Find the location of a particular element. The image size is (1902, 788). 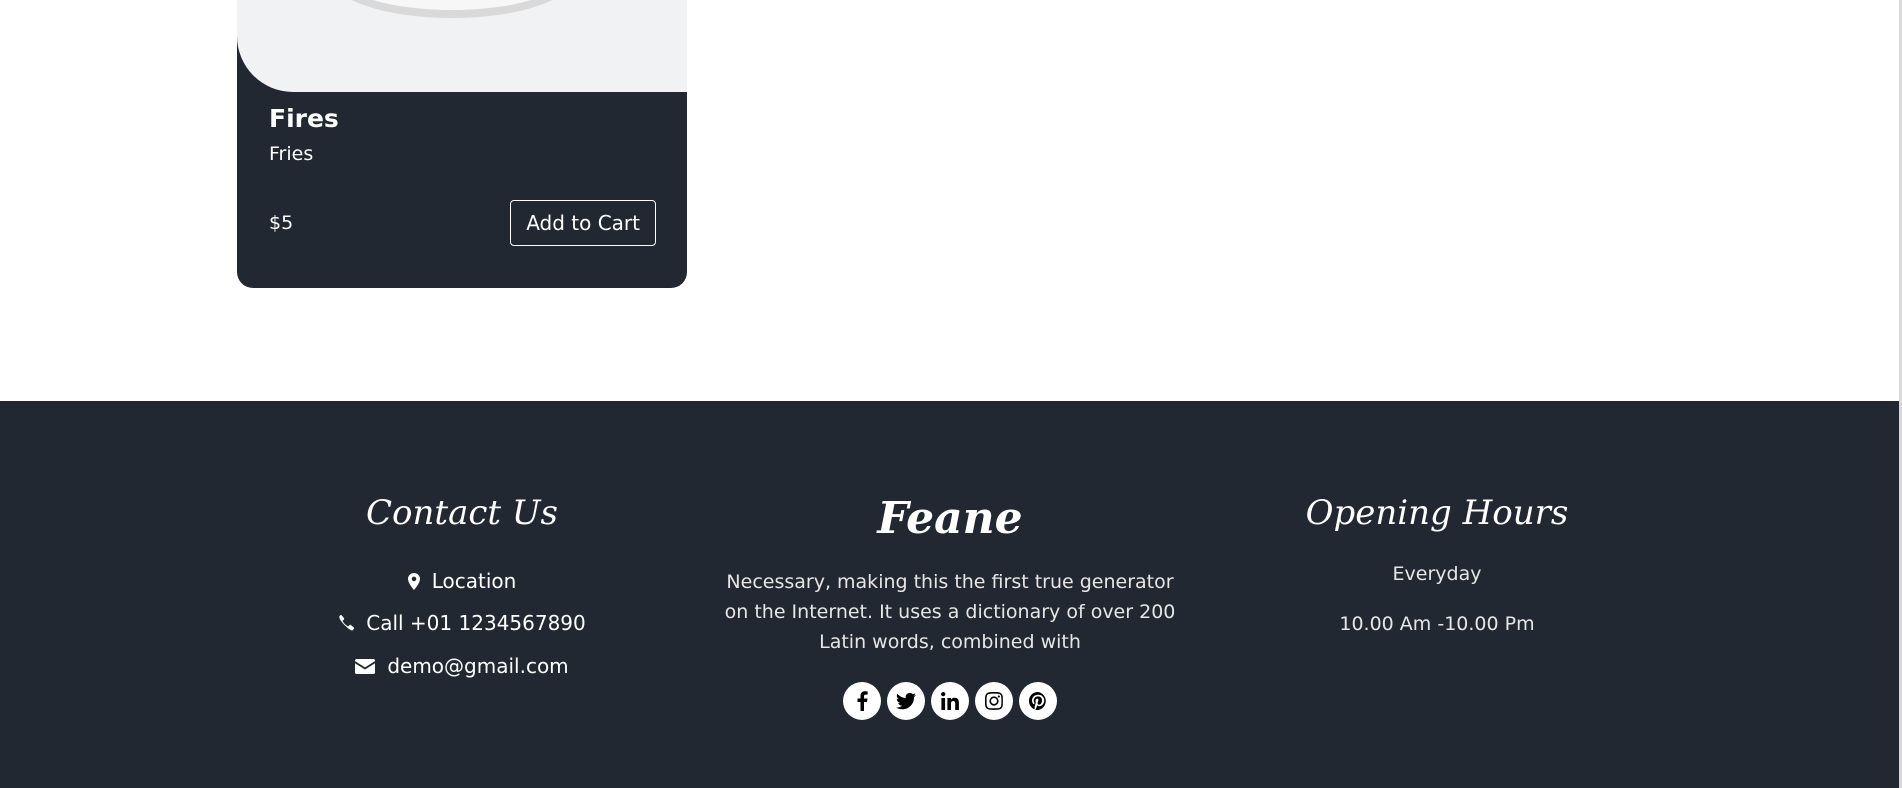

twitter-icon is located at coordinates (906, 700).